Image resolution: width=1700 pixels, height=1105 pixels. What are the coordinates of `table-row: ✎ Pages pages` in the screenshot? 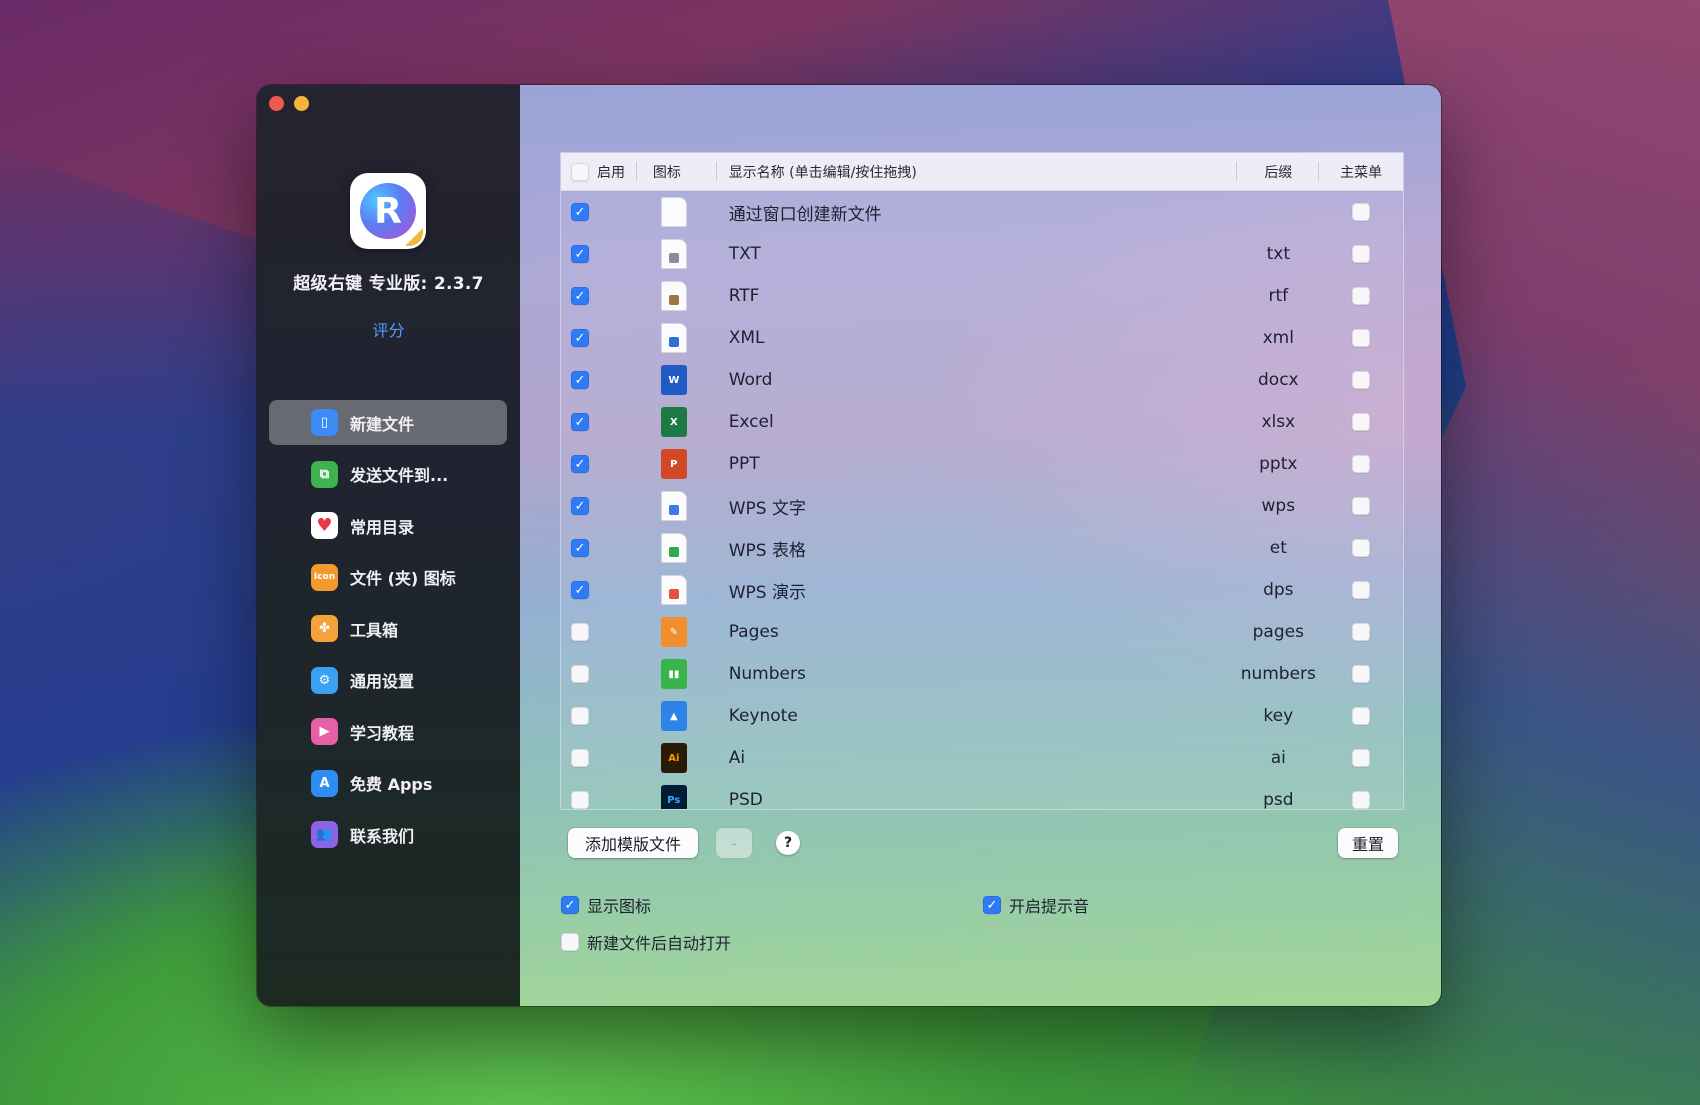 It's located at (982, 632).